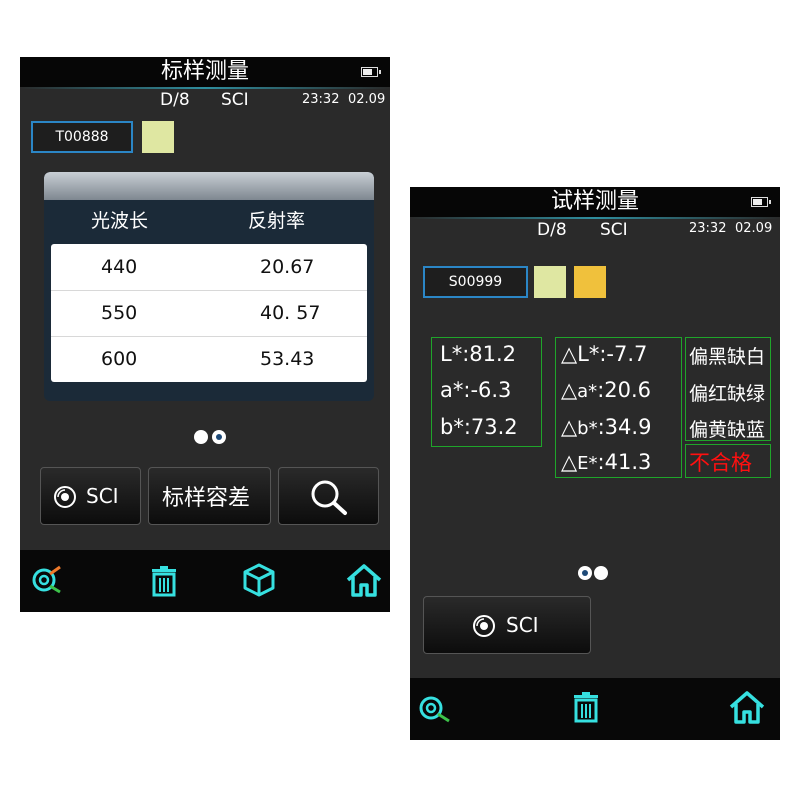 Image resolution: width=800 pixels, height=800 pixels. Describe the element at coordinates (476, 390) in the screenshot. I see `a-value: a*:-6.3` at that location.